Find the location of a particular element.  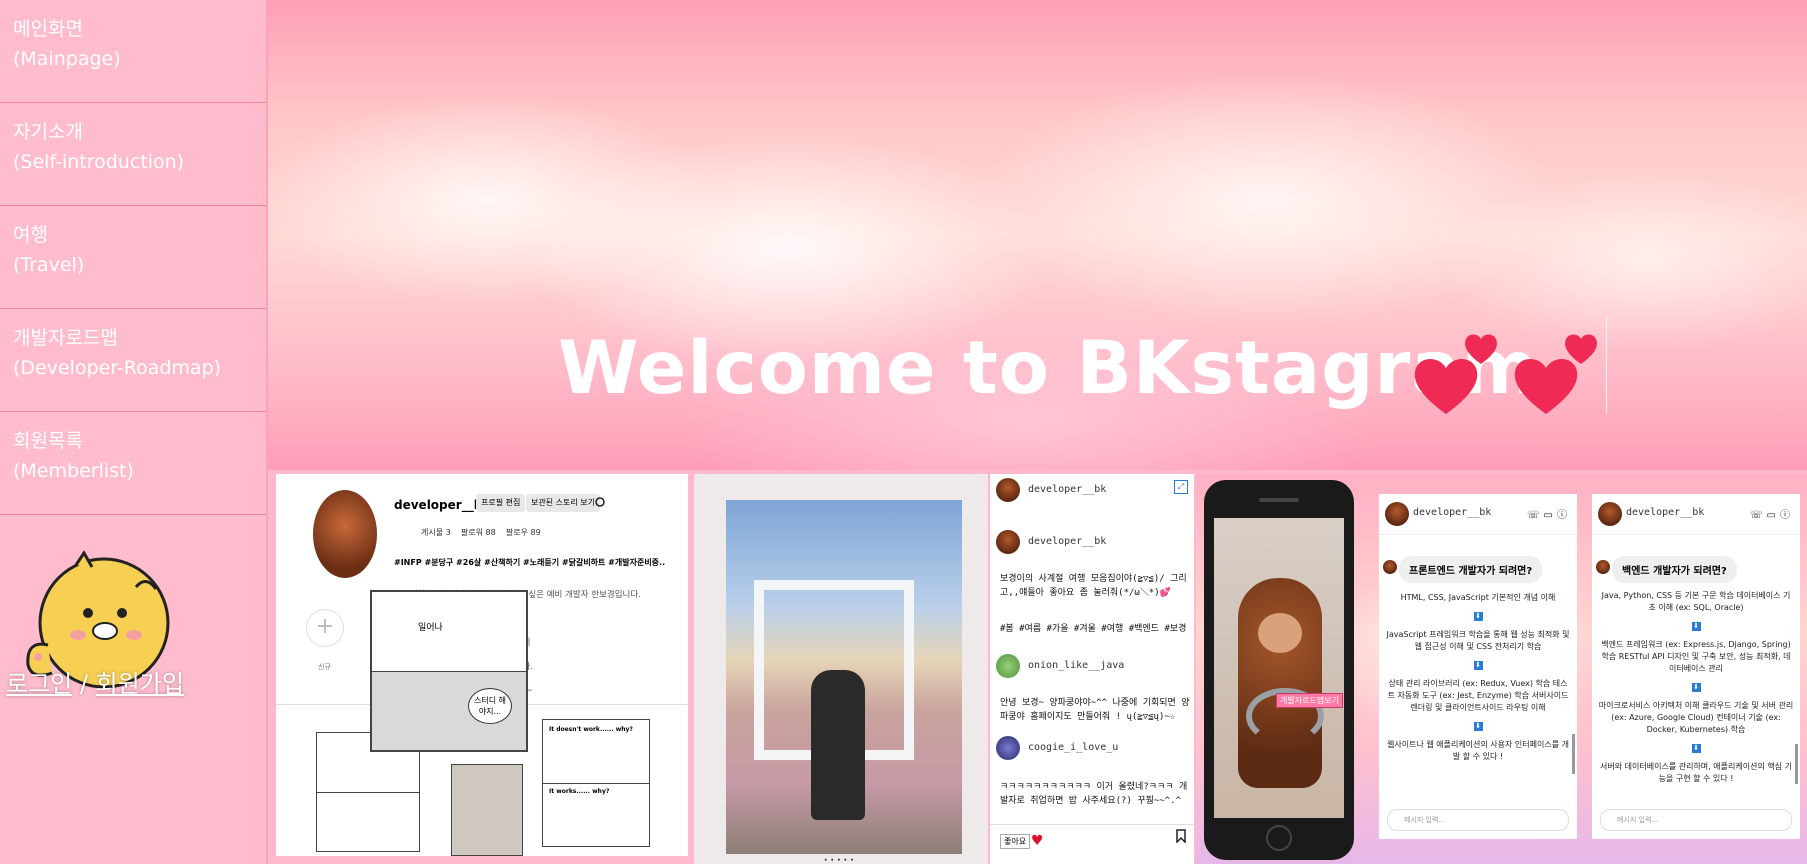

monkey-plush is located at coordinates (1280, 683).